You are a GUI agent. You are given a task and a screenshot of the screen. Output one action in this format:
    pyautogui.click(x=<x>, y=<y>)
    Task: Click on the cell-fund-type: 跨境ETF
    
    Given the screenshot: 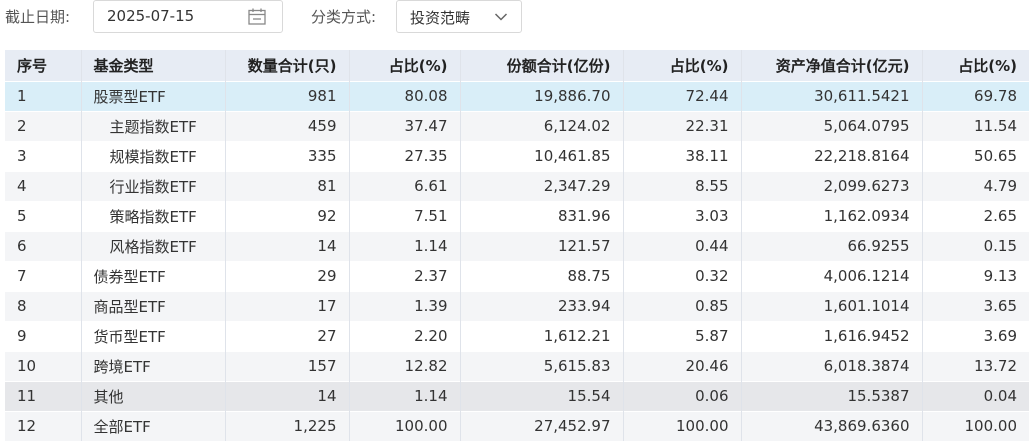 What is the action you would take?
    pyautogui.click(x=153, y=365)
    